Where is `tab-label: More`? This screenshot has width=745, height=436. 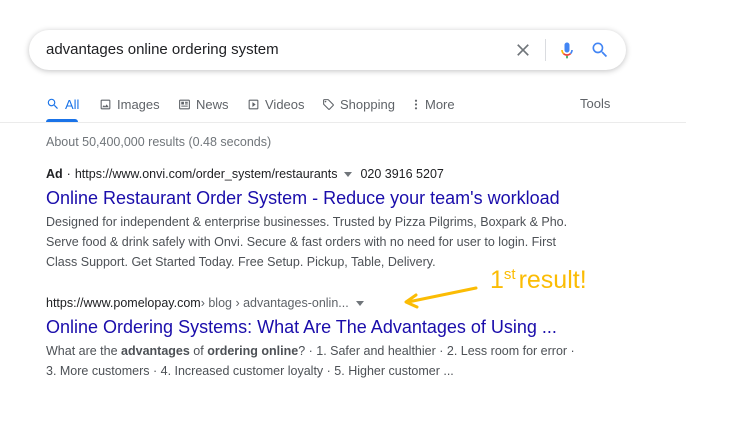
tab-label: More is located at coordinates (440, 104).